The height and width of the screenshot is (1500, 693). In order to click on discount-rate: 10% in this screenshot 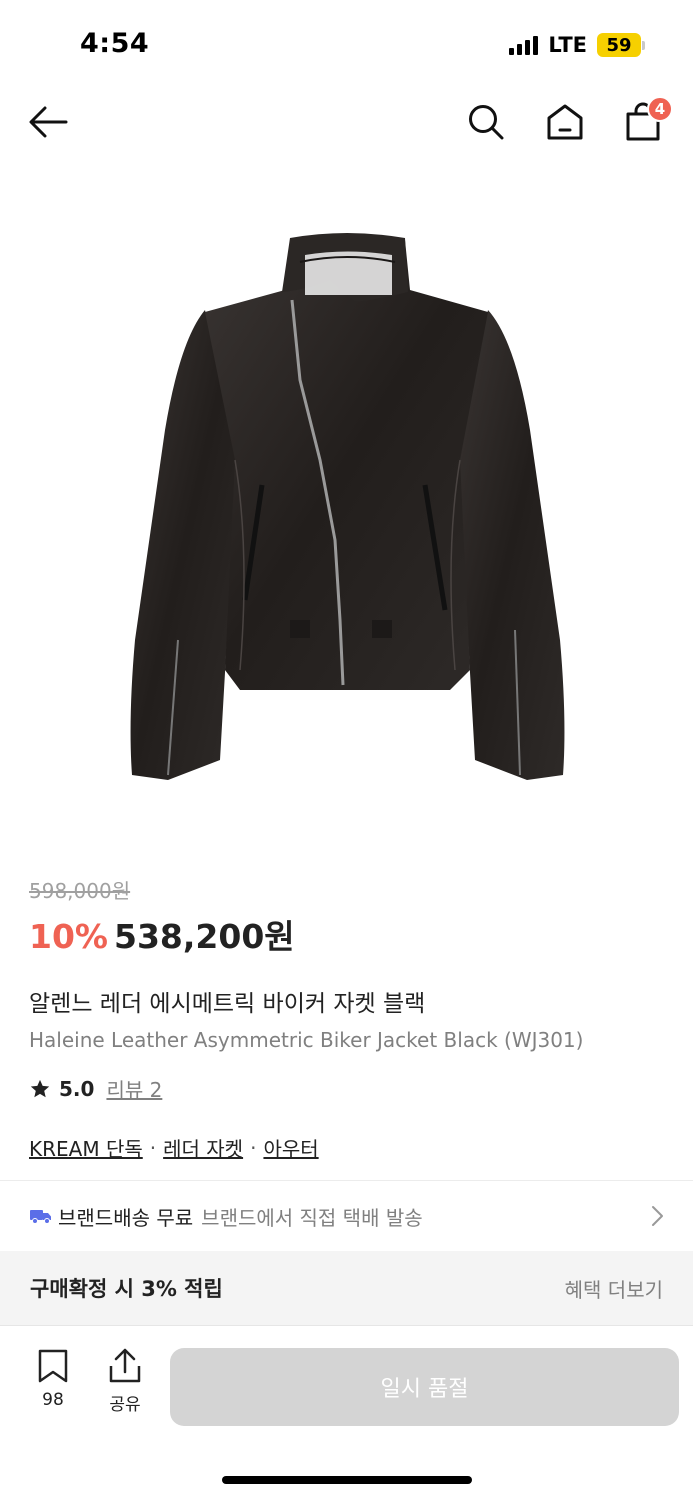, I will do `click(68, 936)`.